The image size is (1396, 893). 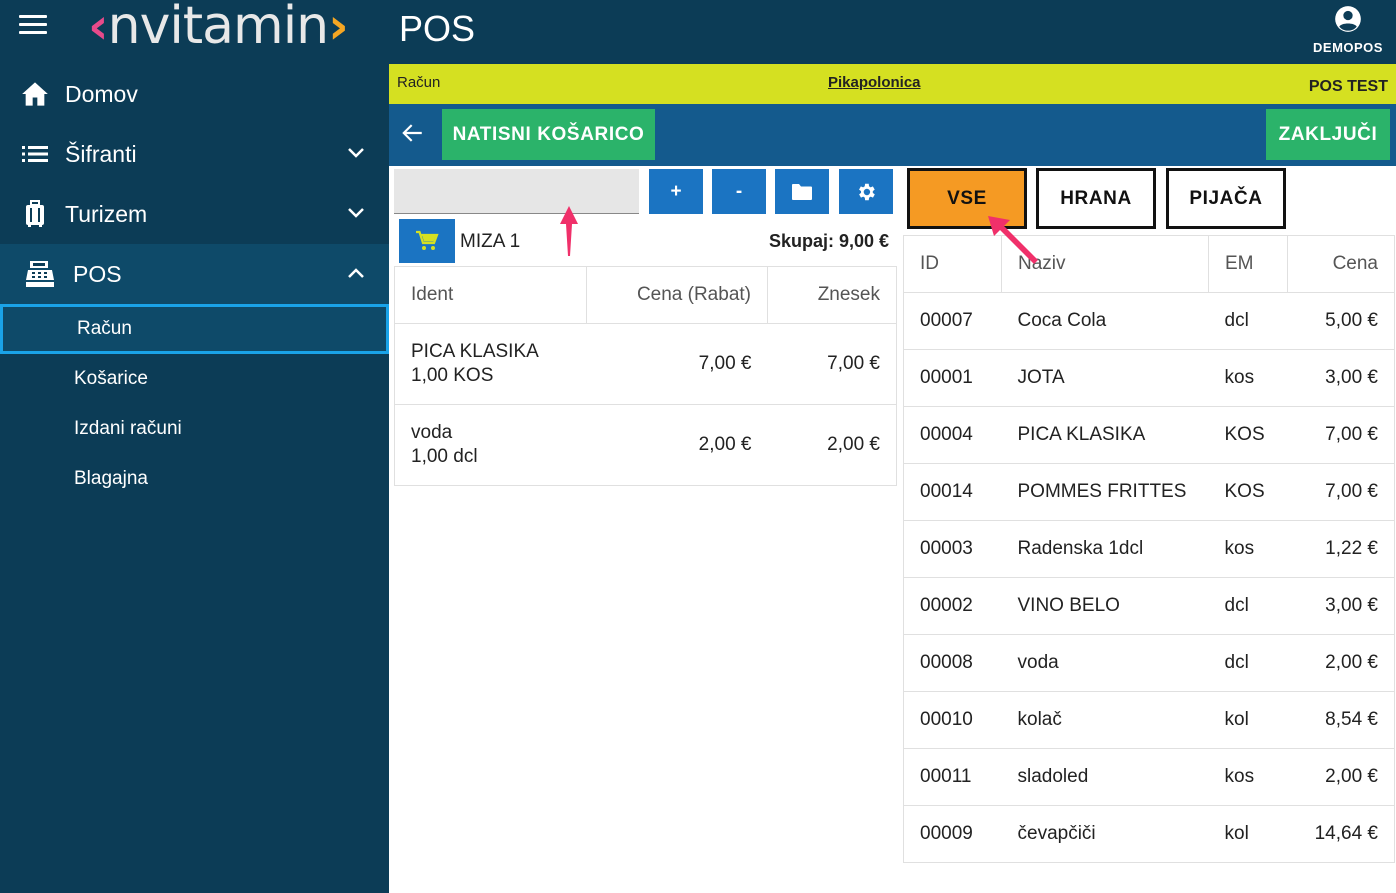 What do you see at coordinates (952, 834) in the screenshot?
I see `product-id: 00009` at bounding box center [952, 834].